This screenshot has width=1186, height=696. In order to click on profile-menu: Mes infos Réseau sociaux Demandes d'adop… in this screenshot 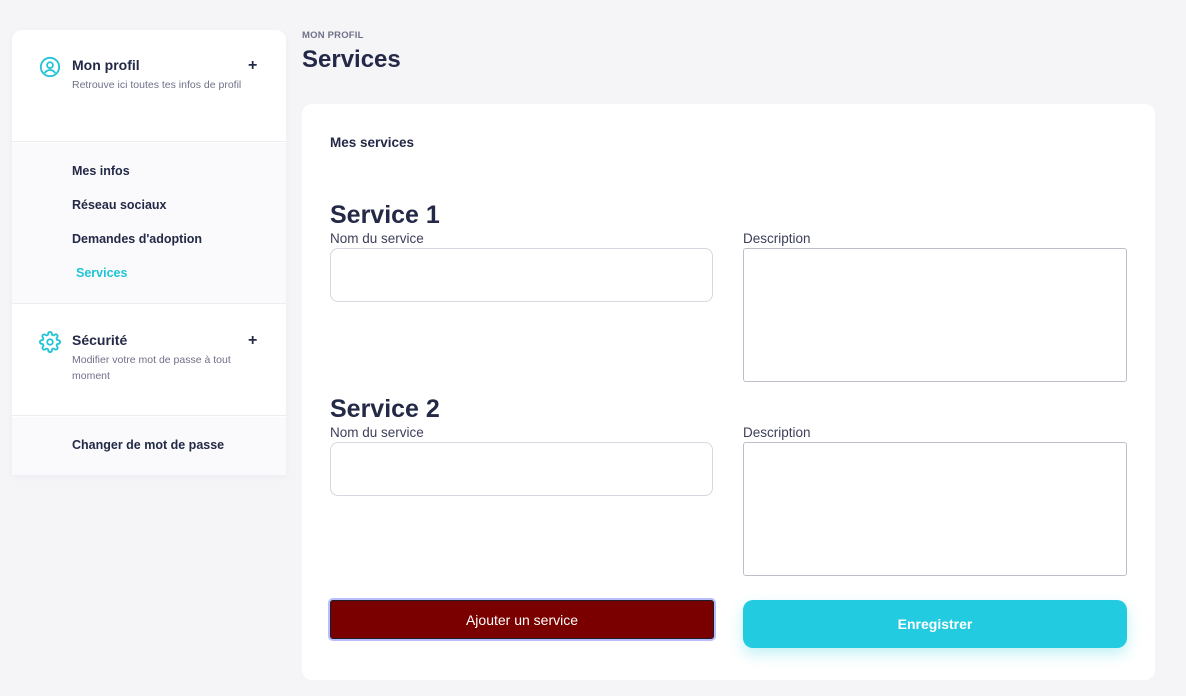, I will do `click(149, 223)`.